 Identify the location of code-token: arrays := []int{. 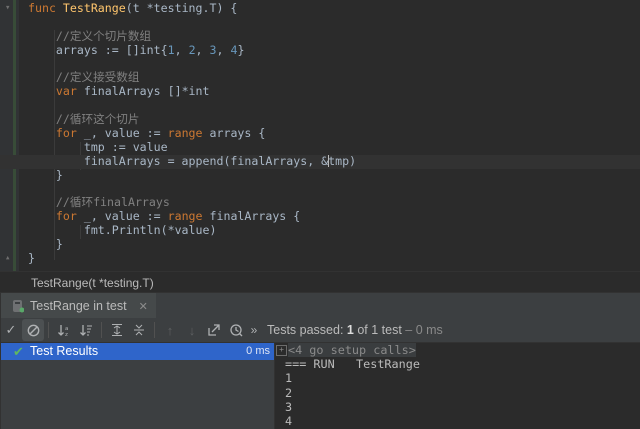
(98, 49).